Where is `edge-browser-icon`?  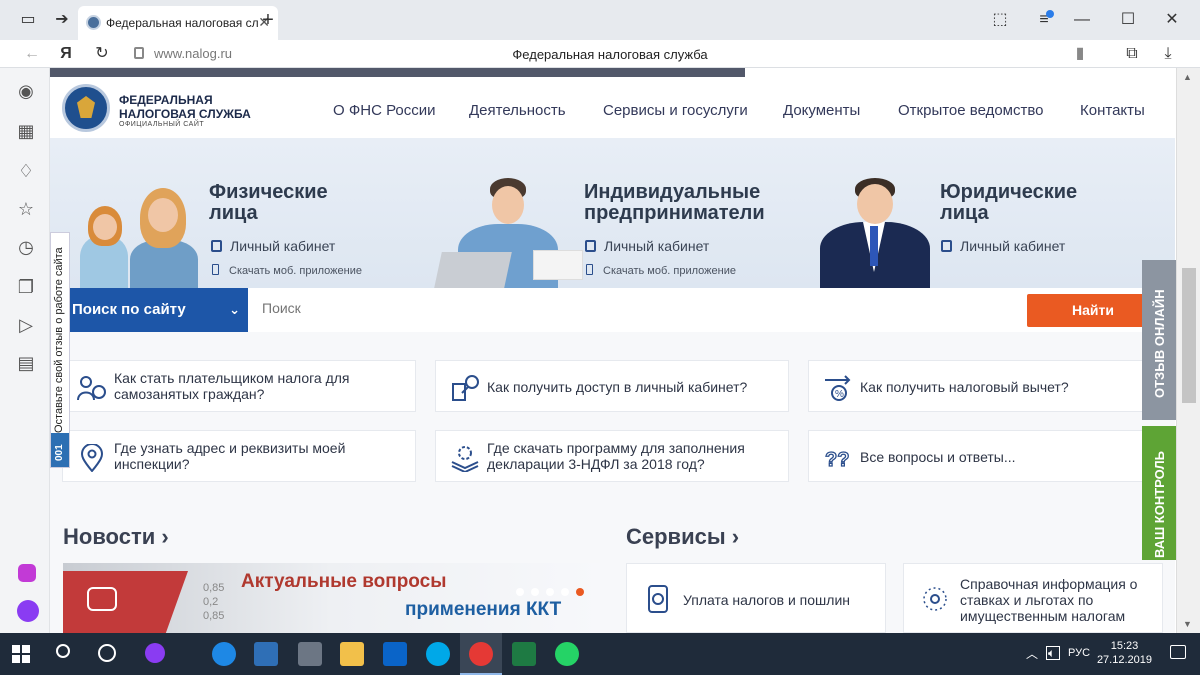
edge-browser-icon is located at coordinates (224, 654).